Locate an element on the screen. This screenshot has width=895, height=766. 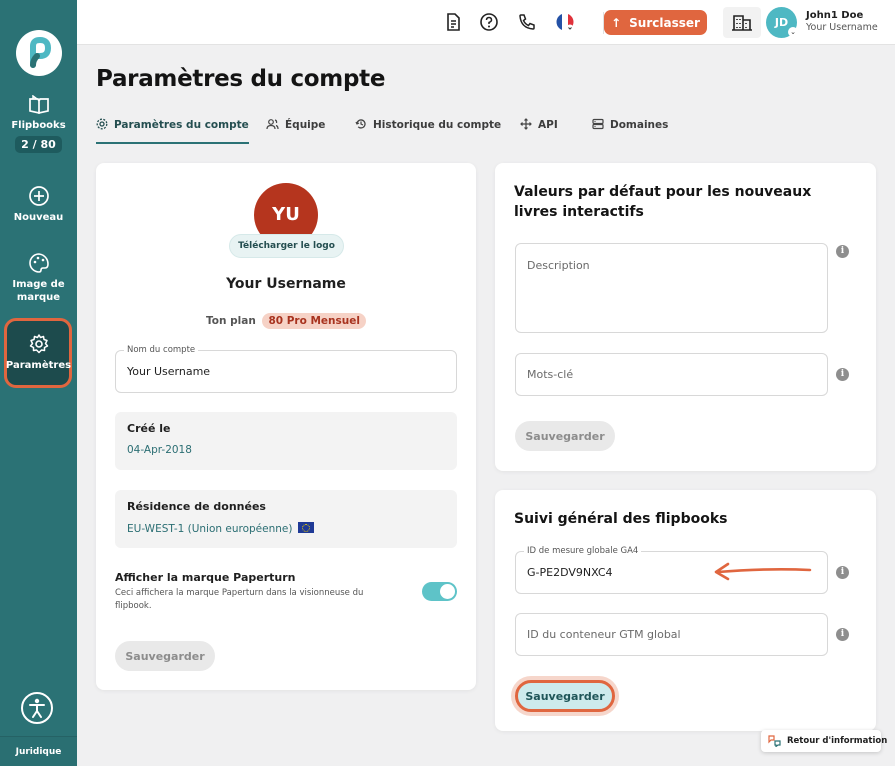
tab-domaines: Domaines is located at coordinates (630, 131).